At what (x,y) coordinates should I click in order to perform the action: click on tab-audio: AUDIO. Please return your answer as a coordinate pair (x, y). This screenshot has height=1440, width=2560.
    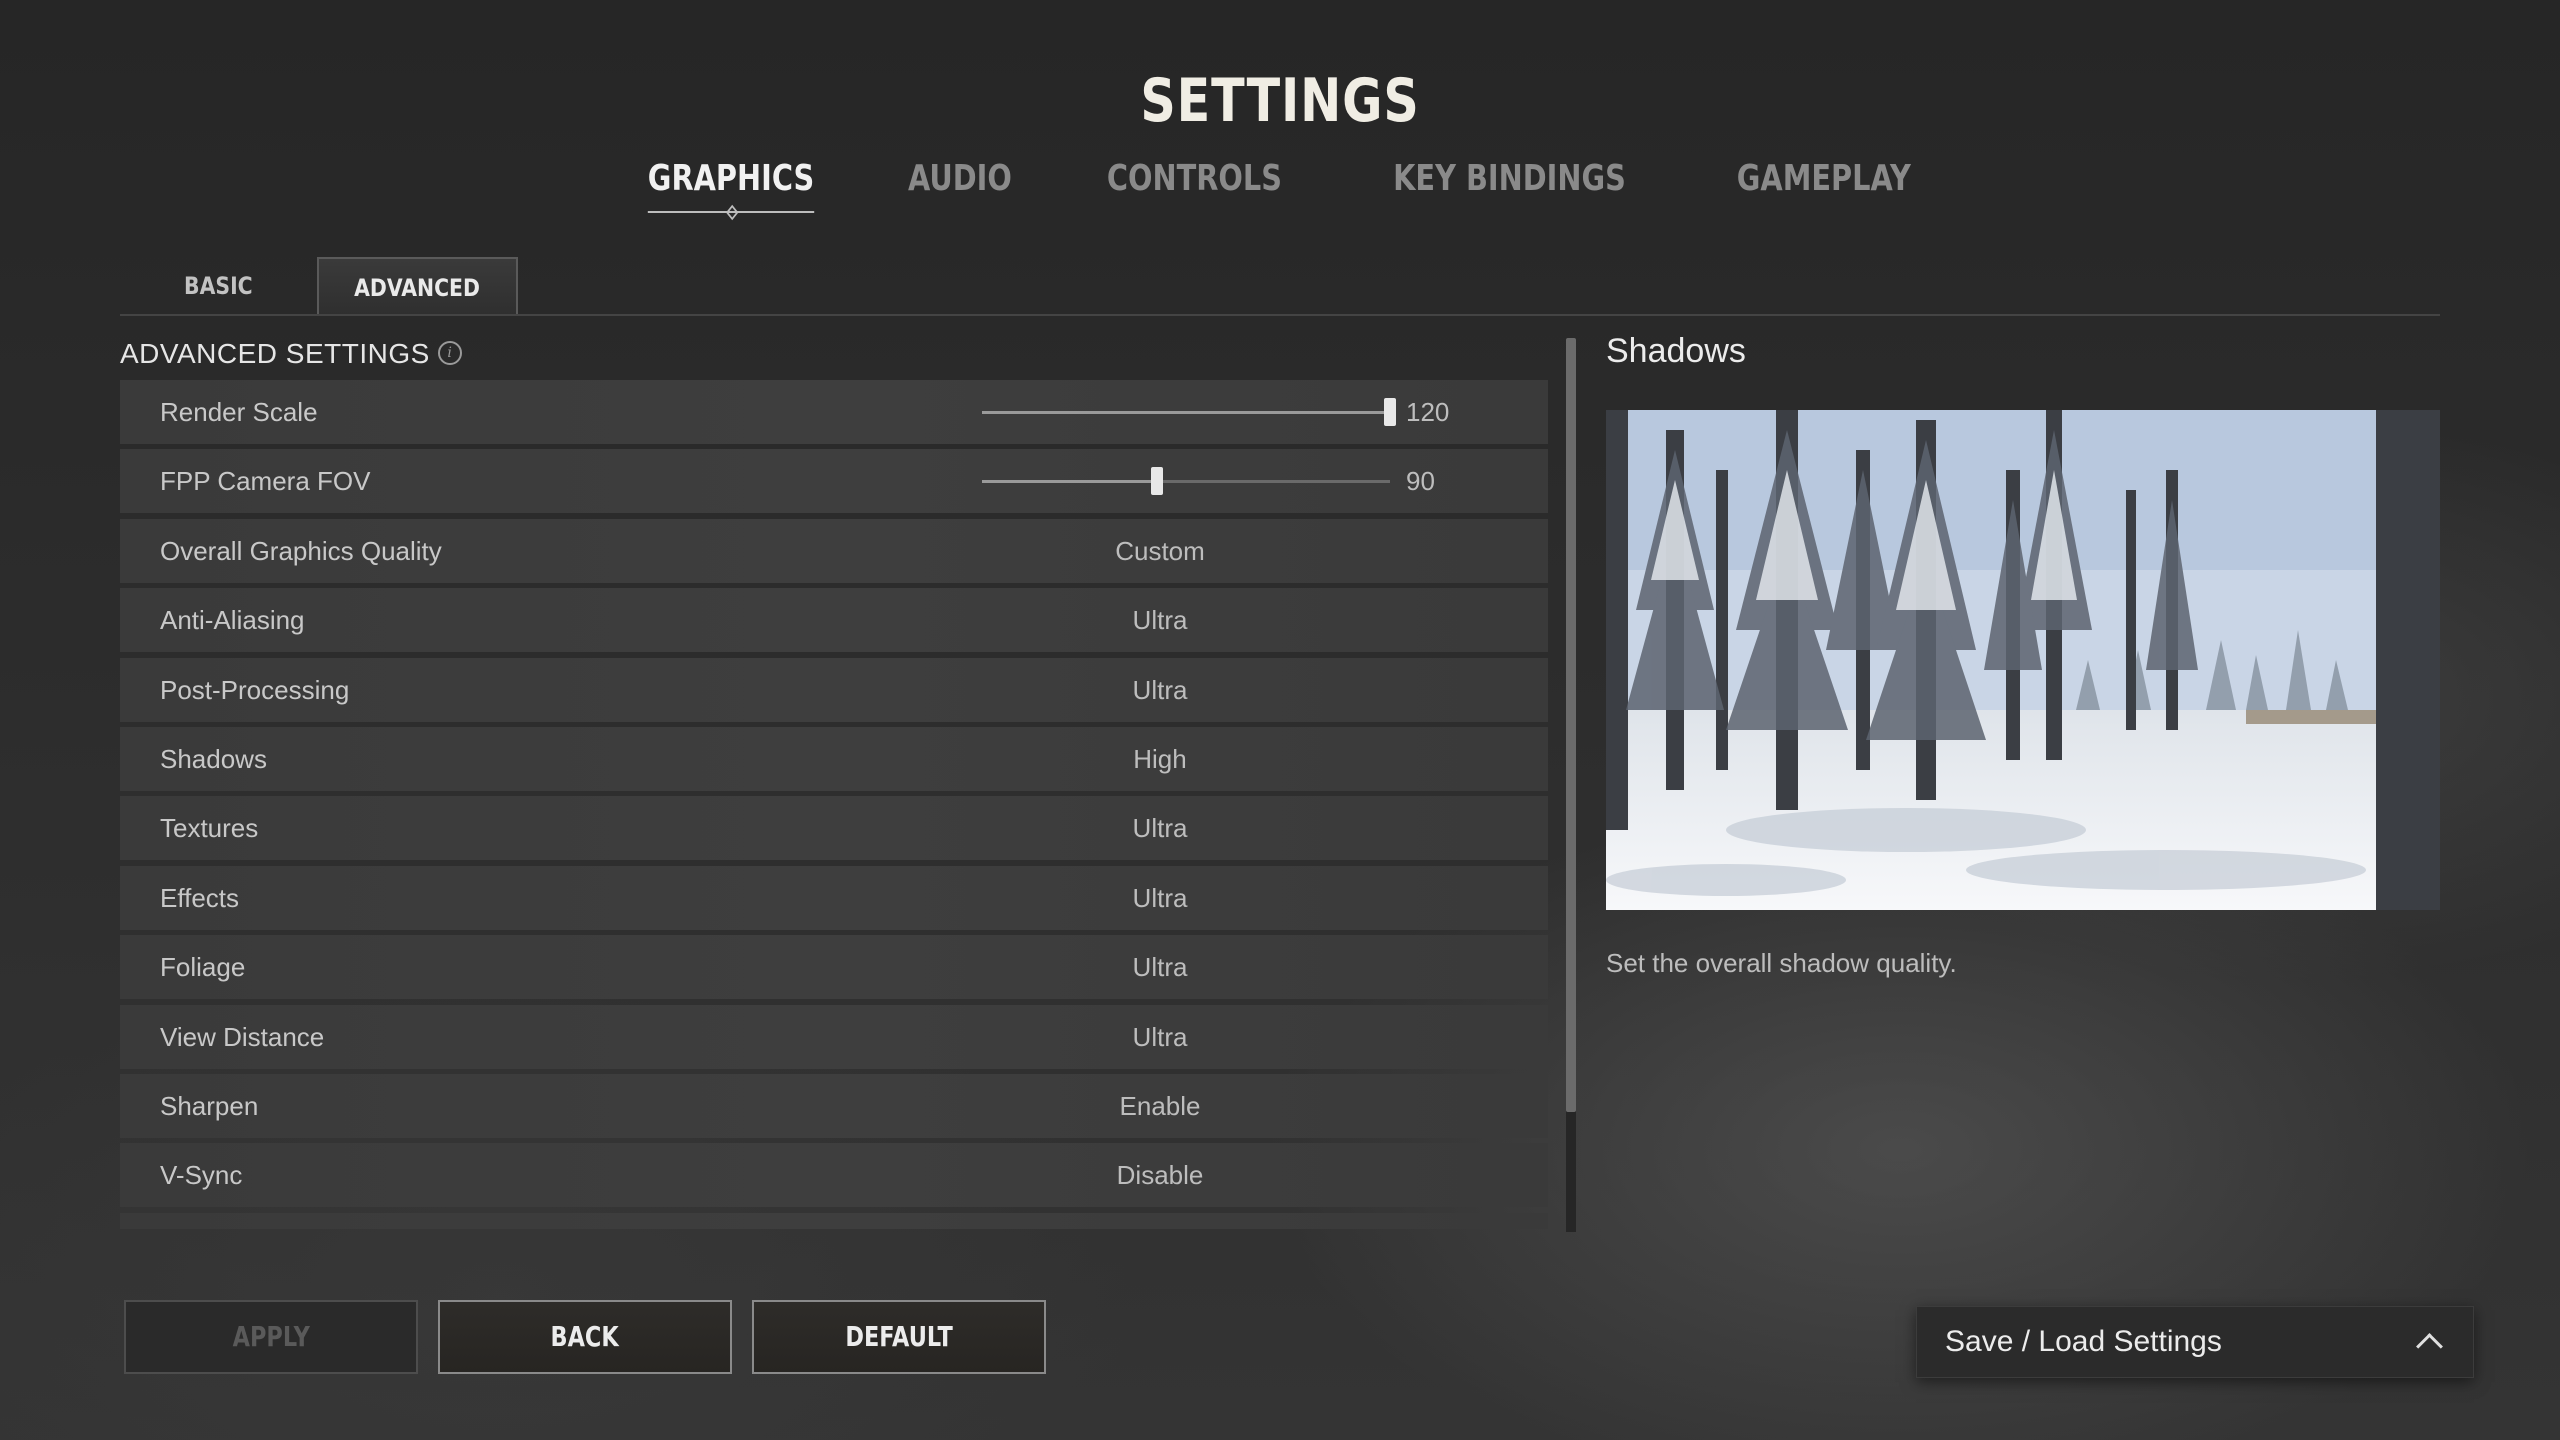
    Looking at the image, I should click on (960, 185).